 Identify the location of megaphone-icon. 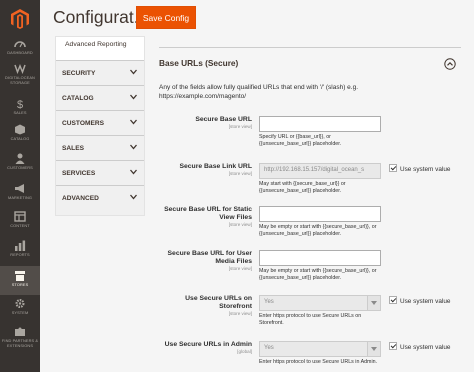
(19, 188).